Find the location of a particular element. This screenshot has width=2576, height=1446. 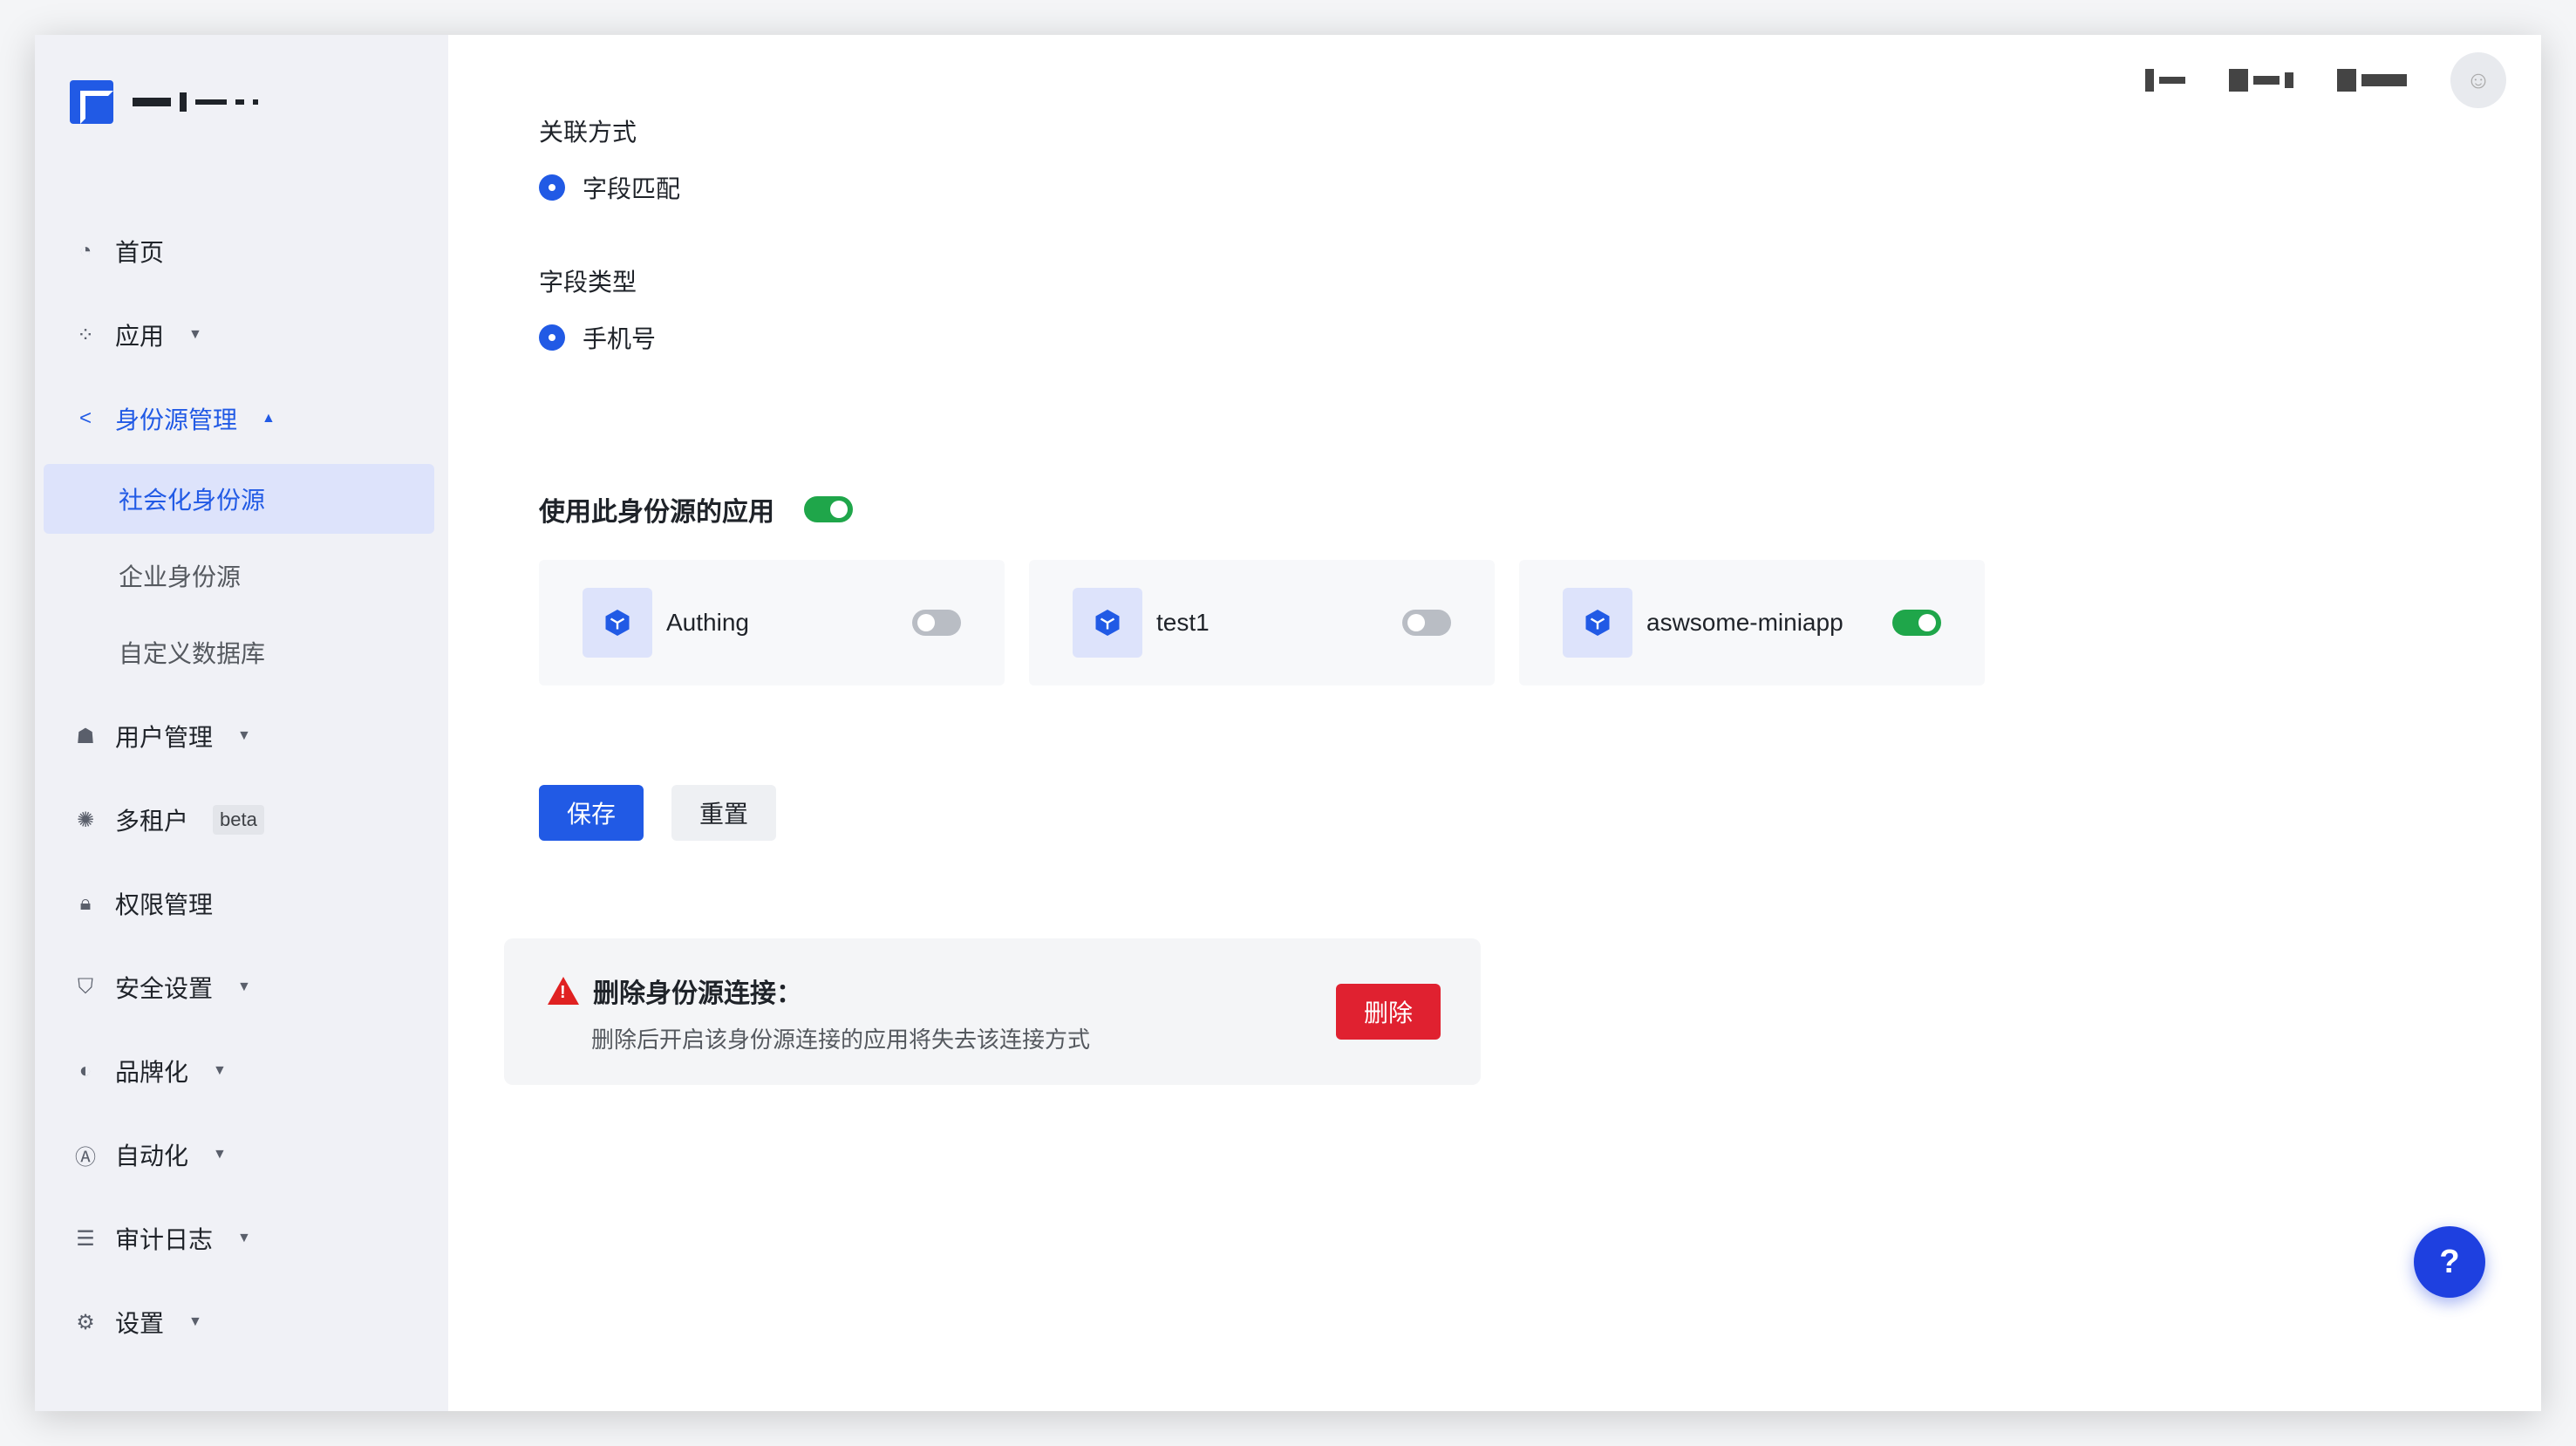

nav-label: 用户管理 is located at coordinates (164, 737).